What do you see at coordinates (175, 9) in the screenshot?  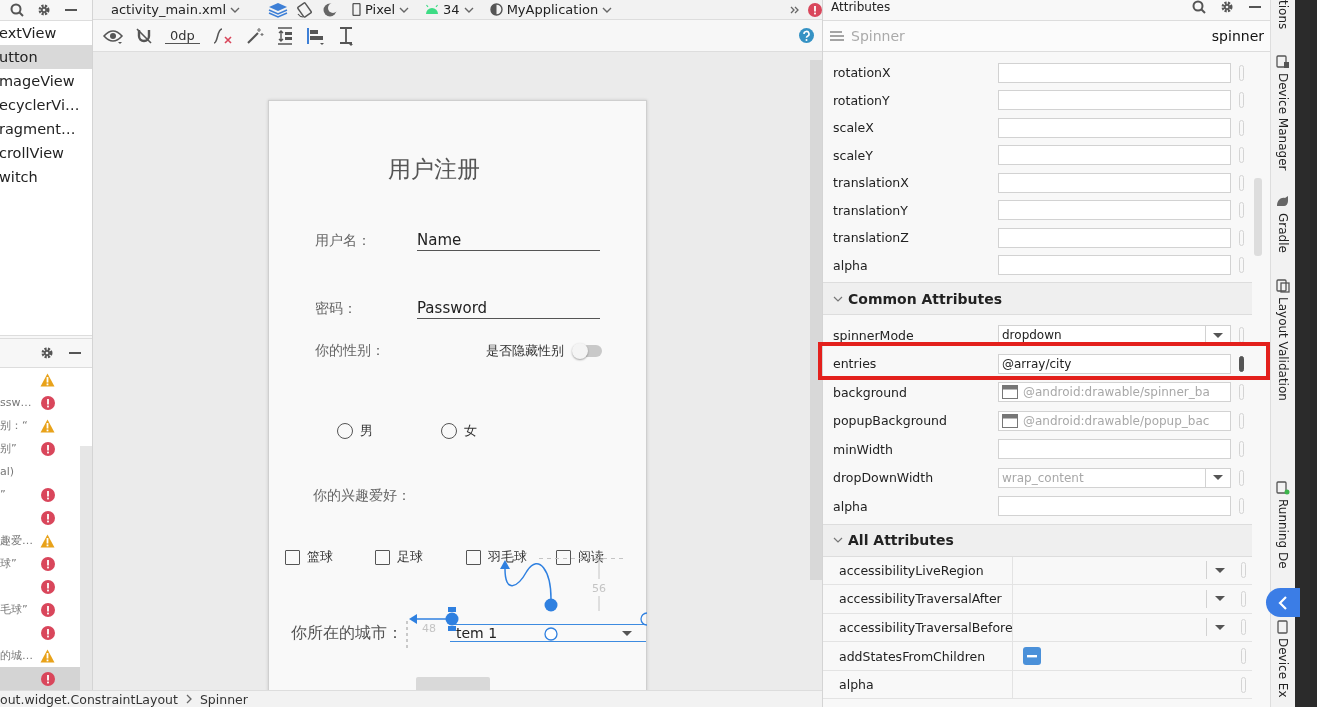 I see `file-selector: activity_main.xml` at bounding box center [175, 9].